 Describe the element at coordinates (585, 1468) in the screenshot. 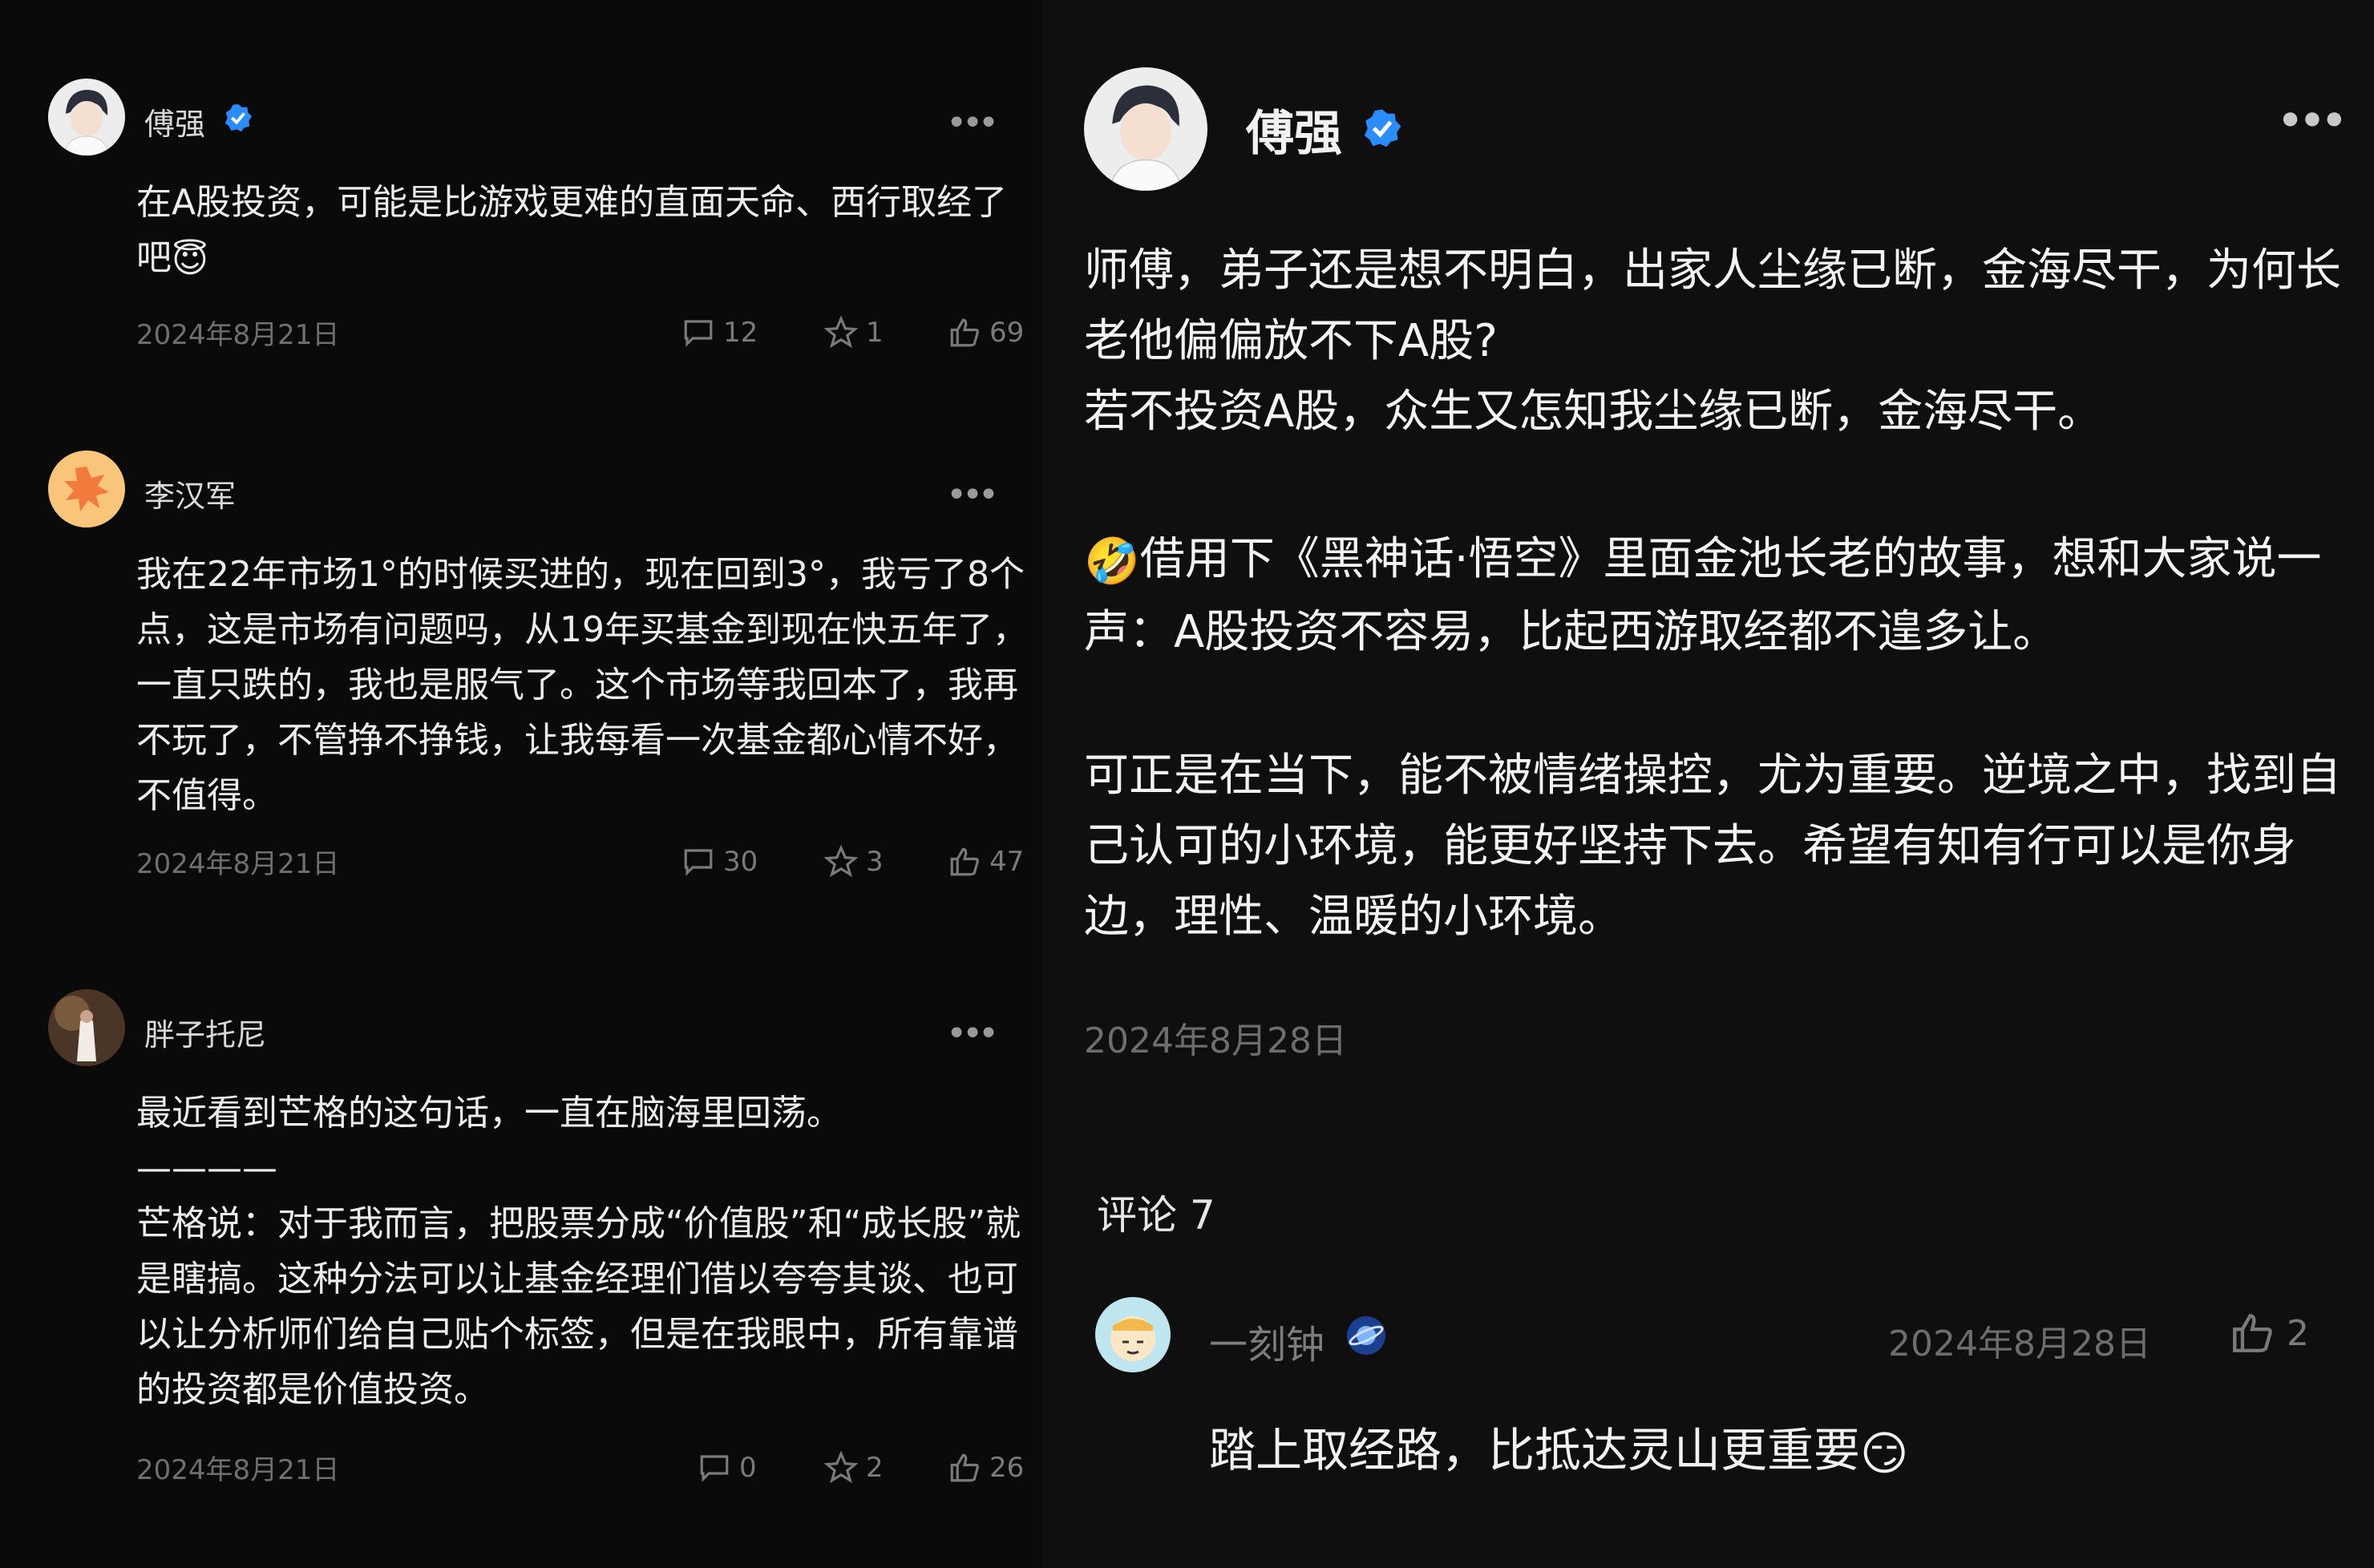

I see `post-meta: 2024年8月21日 0 2 26` at that location.